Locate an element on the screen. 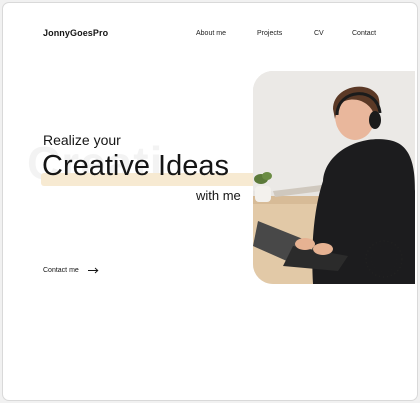 The image size is (420, 403). hero-headline-line3: with me is located at coordinates (218, 195).